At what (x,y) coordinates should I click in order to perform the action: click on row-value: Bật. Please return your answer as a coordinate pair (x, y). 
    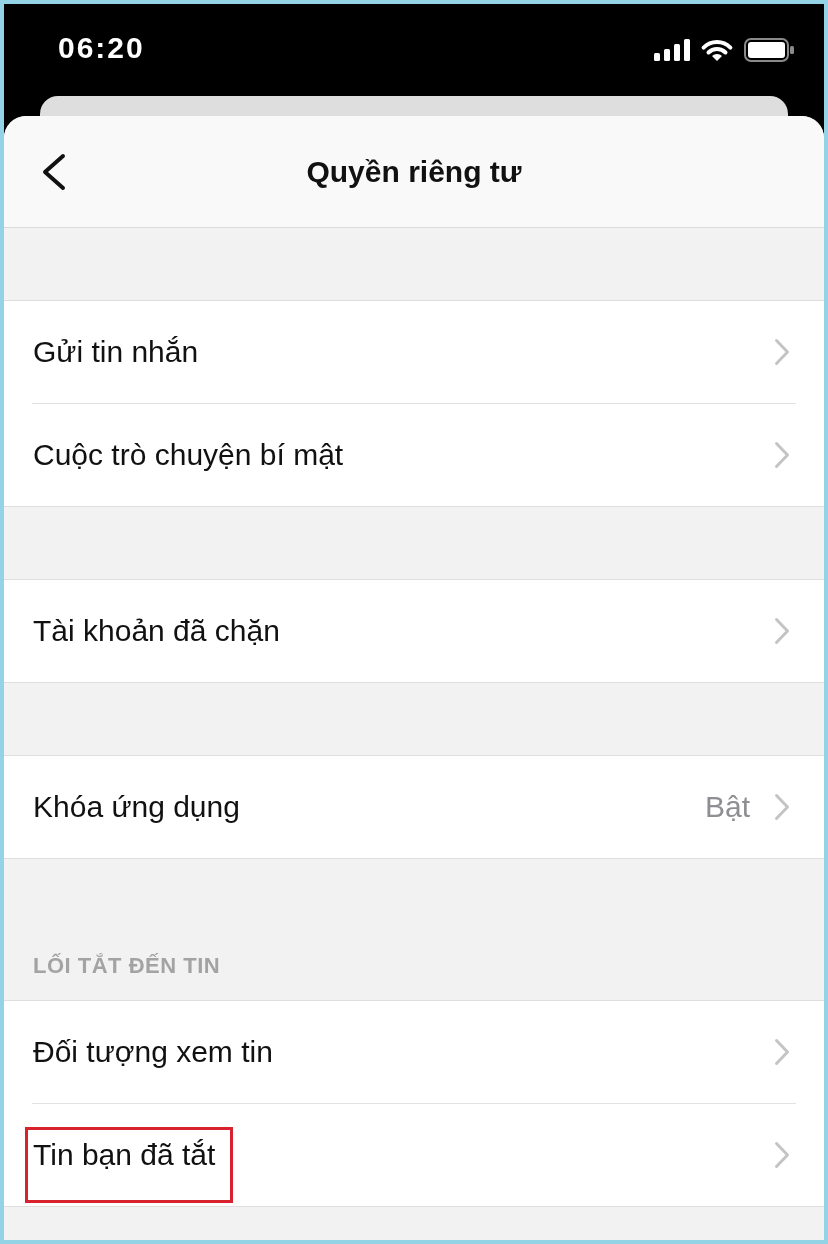
    Looking at the image, I should click on (727, 807).